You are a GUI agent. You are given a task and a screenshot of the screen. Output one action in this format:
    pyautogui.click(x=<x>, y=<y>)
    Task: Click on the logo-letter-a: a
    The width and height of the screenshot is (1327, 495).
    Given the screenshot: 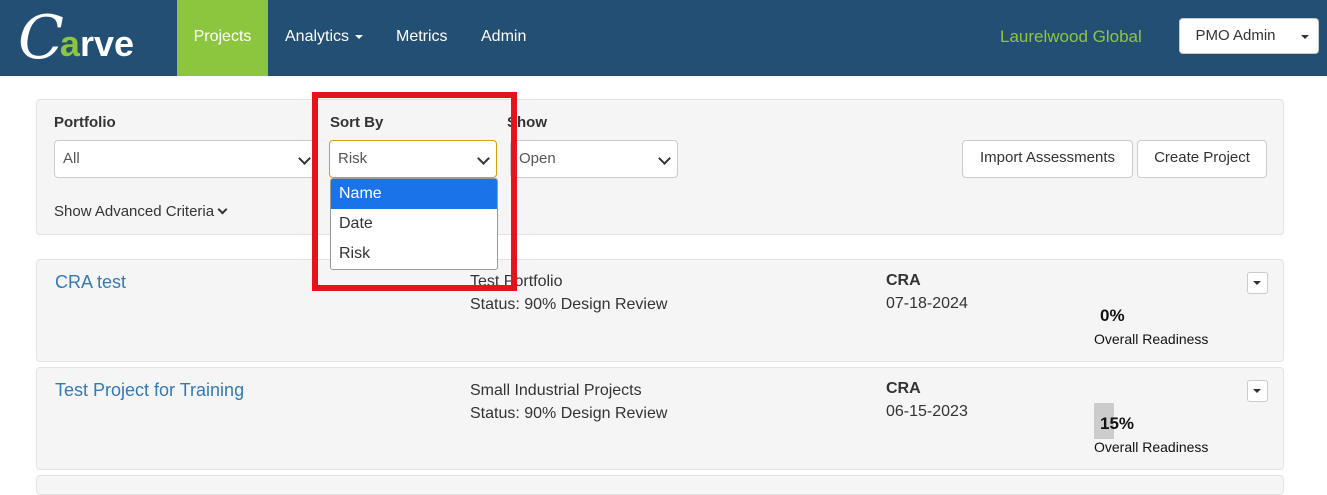 What is the action you would take?
    pyautogui.click(x=69, y=43)
    